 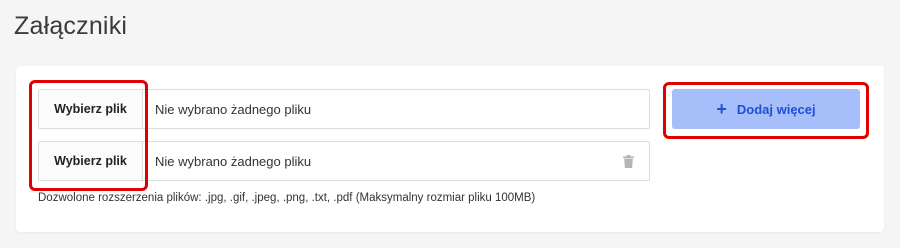 I want to click on plus-icon: +, so click(x=721, y=109).